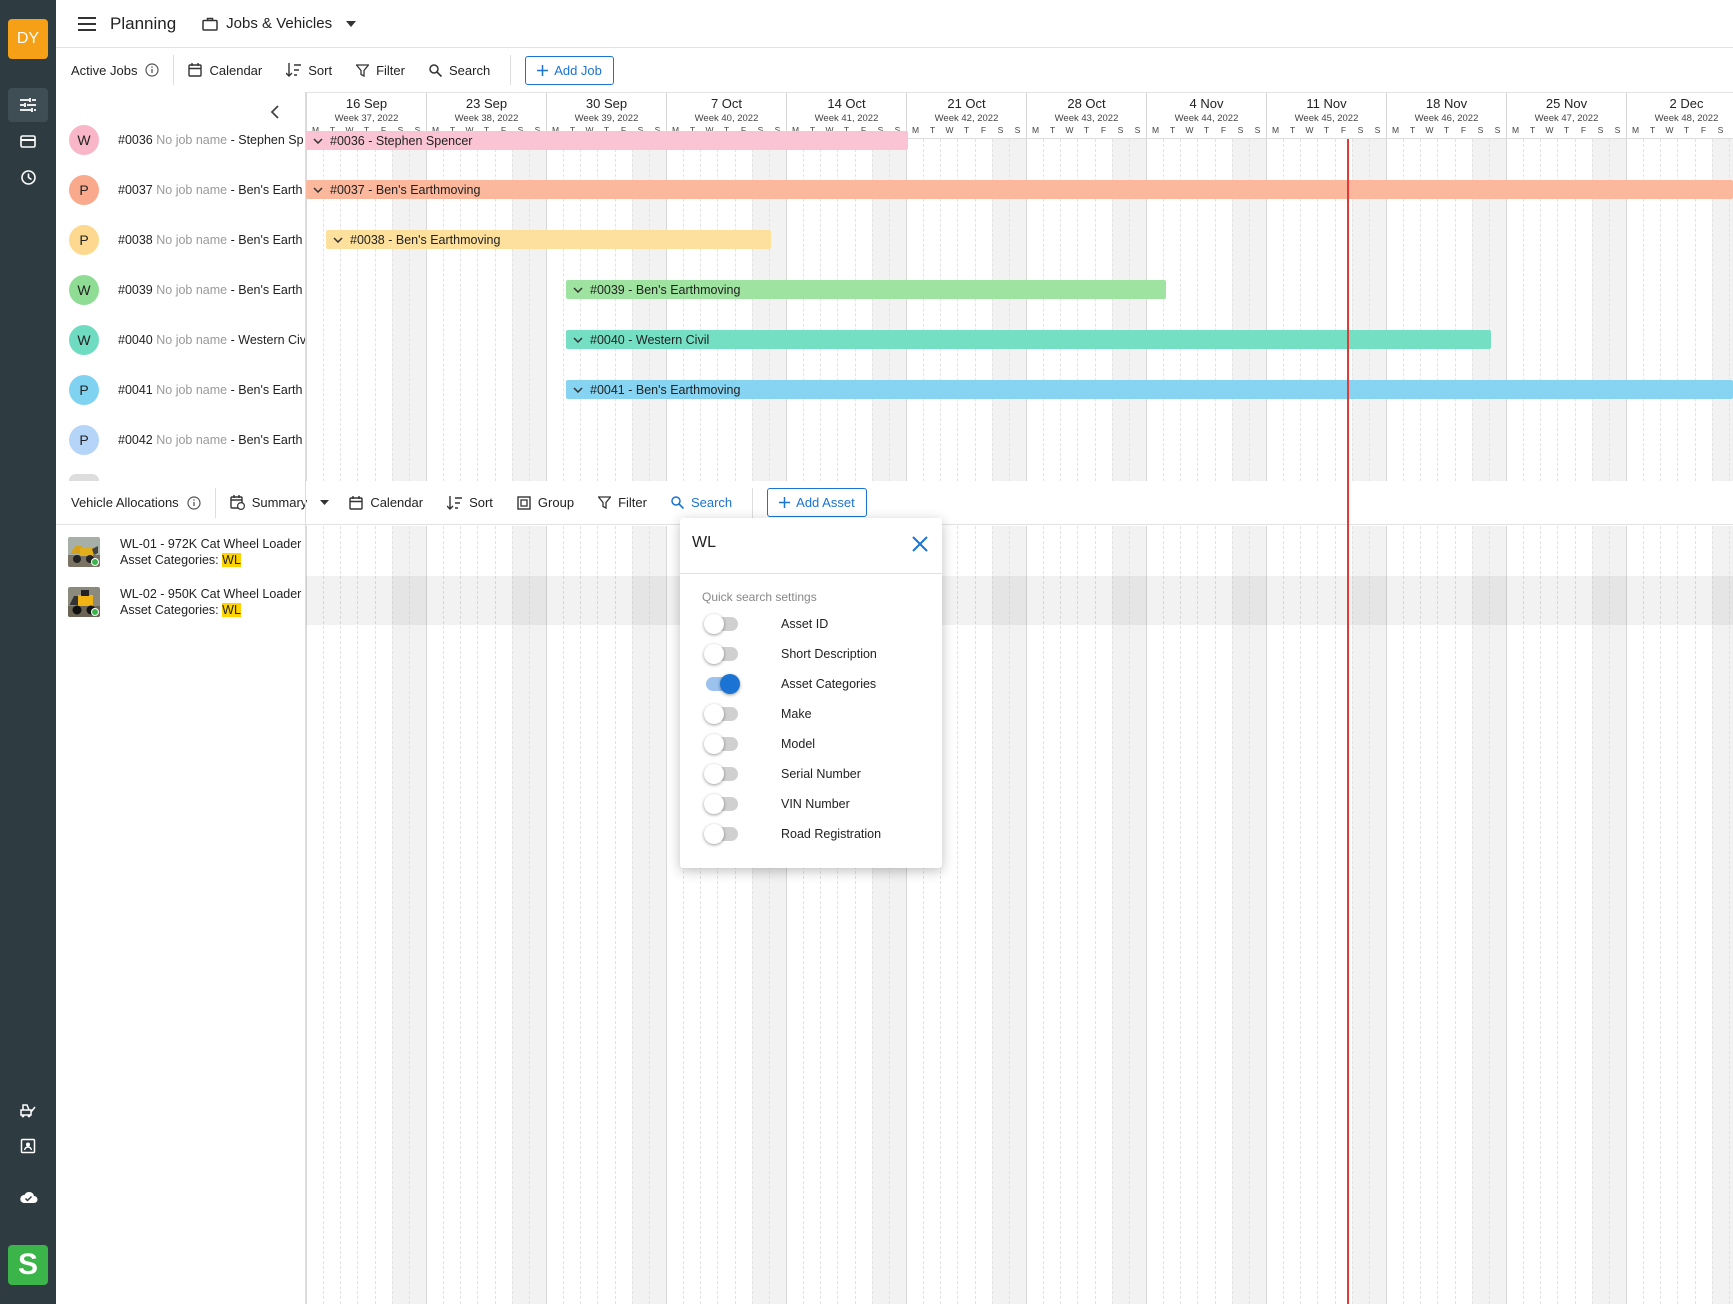 This screenshot has height=1304, width=1733. I want to click on equipment-nav-icon, so click(28, 1110).